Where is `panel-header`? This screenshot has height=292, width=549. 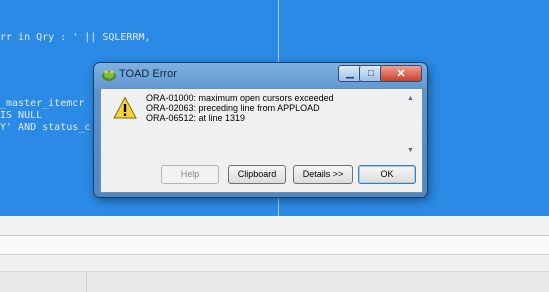 panel-header is located at coordinates (274, 263).